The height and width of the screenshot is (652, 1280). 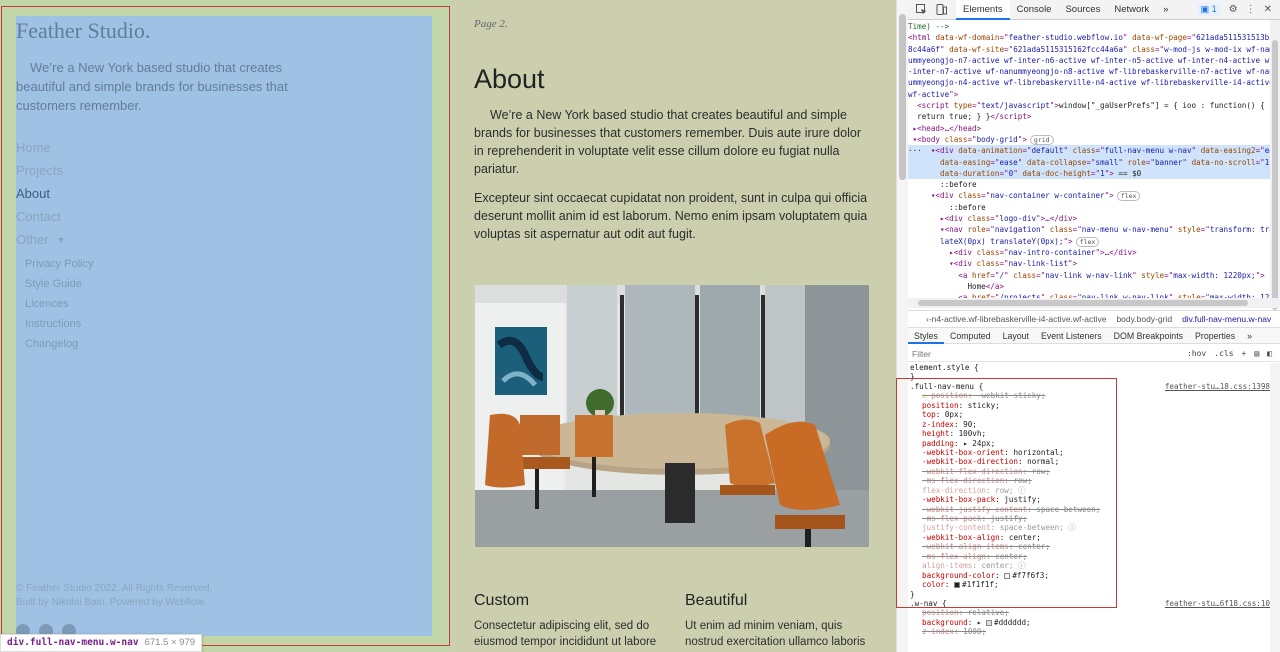 What do you see at coordinates (1090, 490) in the screenshot?
I see `css-declaration: flex-direction: row; ⓘ` at bounding box center [1090, 490].